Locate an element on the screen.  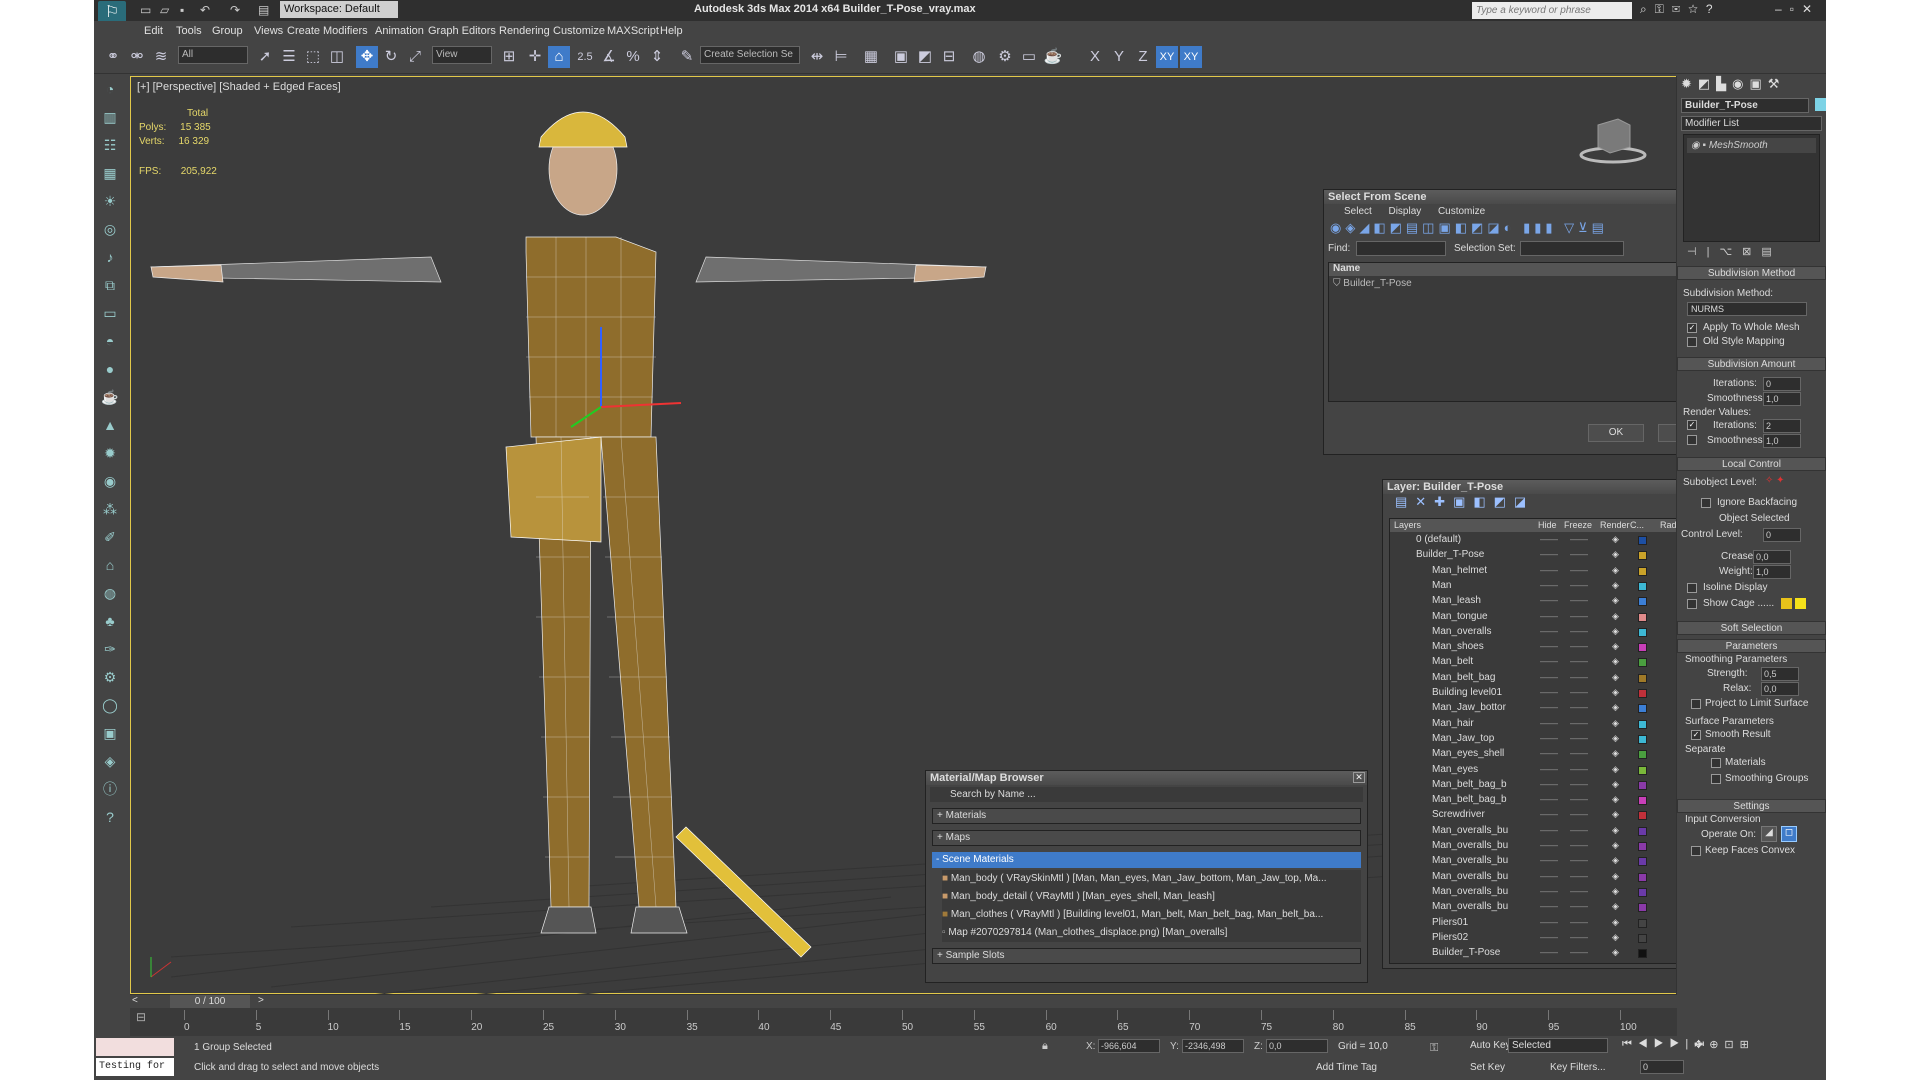
menu-views: Views is located at coordinates (268, 31).